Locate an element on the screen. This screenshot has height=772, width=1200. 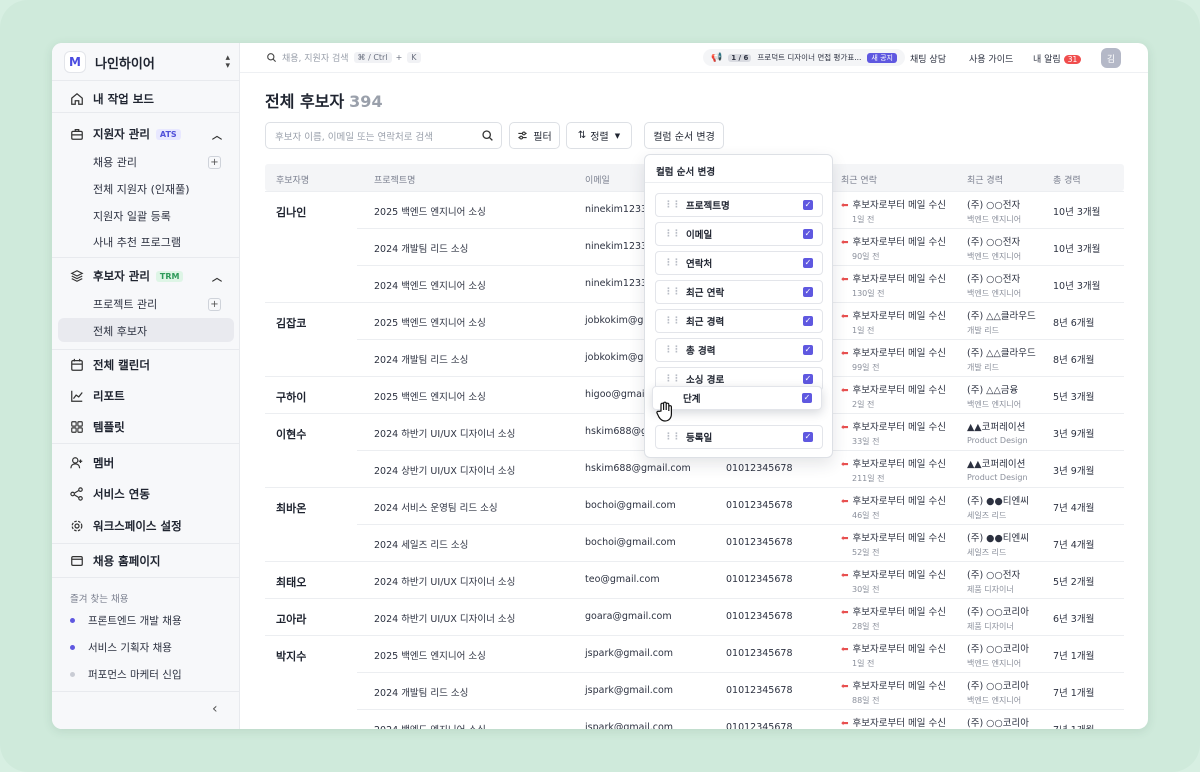
favorite-item: 서비스 기획자 채용 is located at coordinates (121, 647).